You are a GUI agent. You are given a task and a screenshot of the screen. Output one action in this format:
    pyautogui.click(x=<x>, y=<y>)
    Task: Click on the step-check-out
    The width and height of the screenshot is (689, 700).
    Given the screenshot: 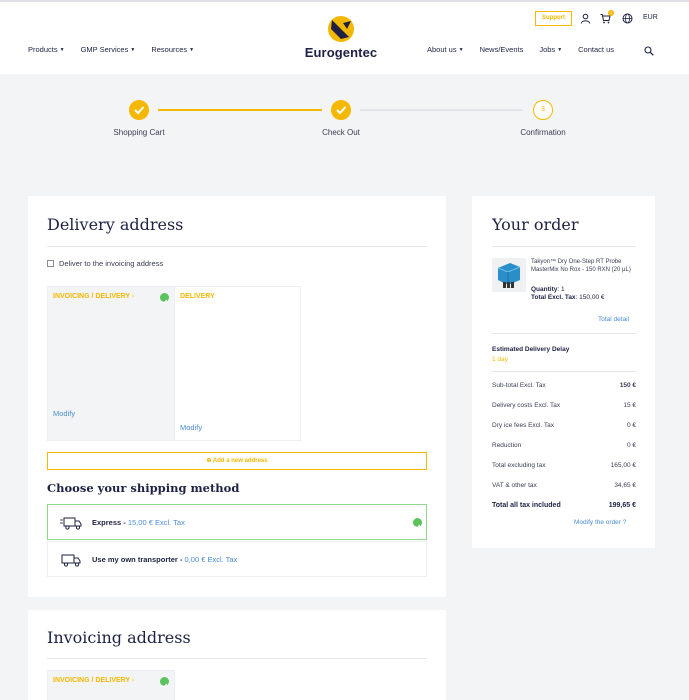 What is the action you would take?
    pyautogui.click(x=341, y=110)
    